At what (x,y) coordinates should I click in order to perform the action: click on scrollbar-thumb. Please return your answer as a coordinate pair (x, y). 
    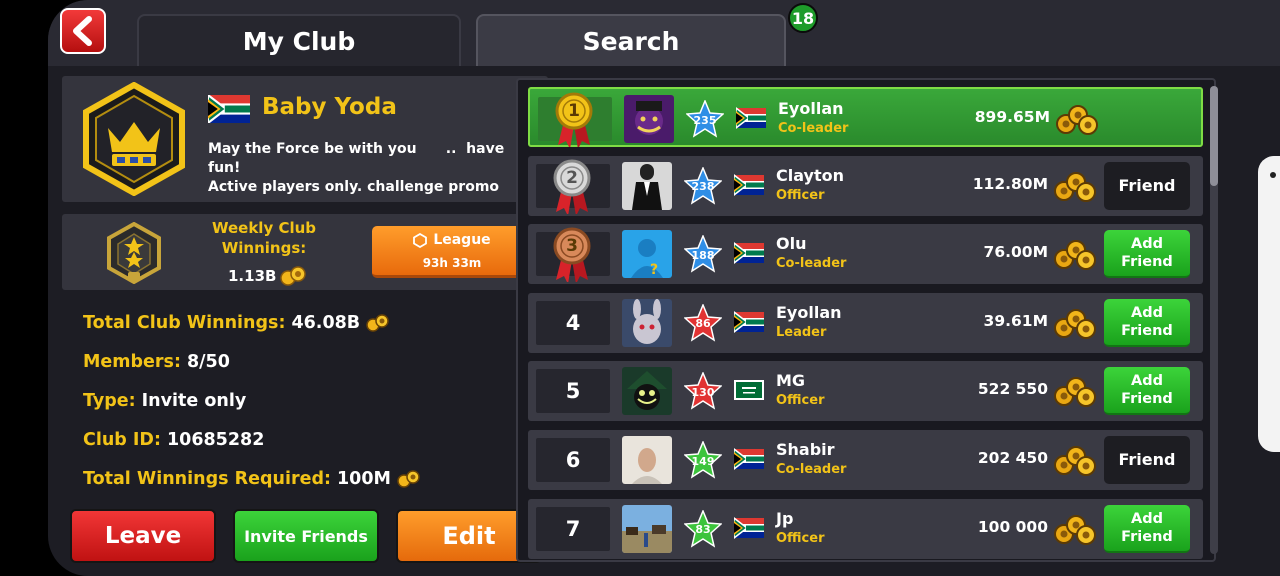
    Looking at the image, I should click on (1214, 136).